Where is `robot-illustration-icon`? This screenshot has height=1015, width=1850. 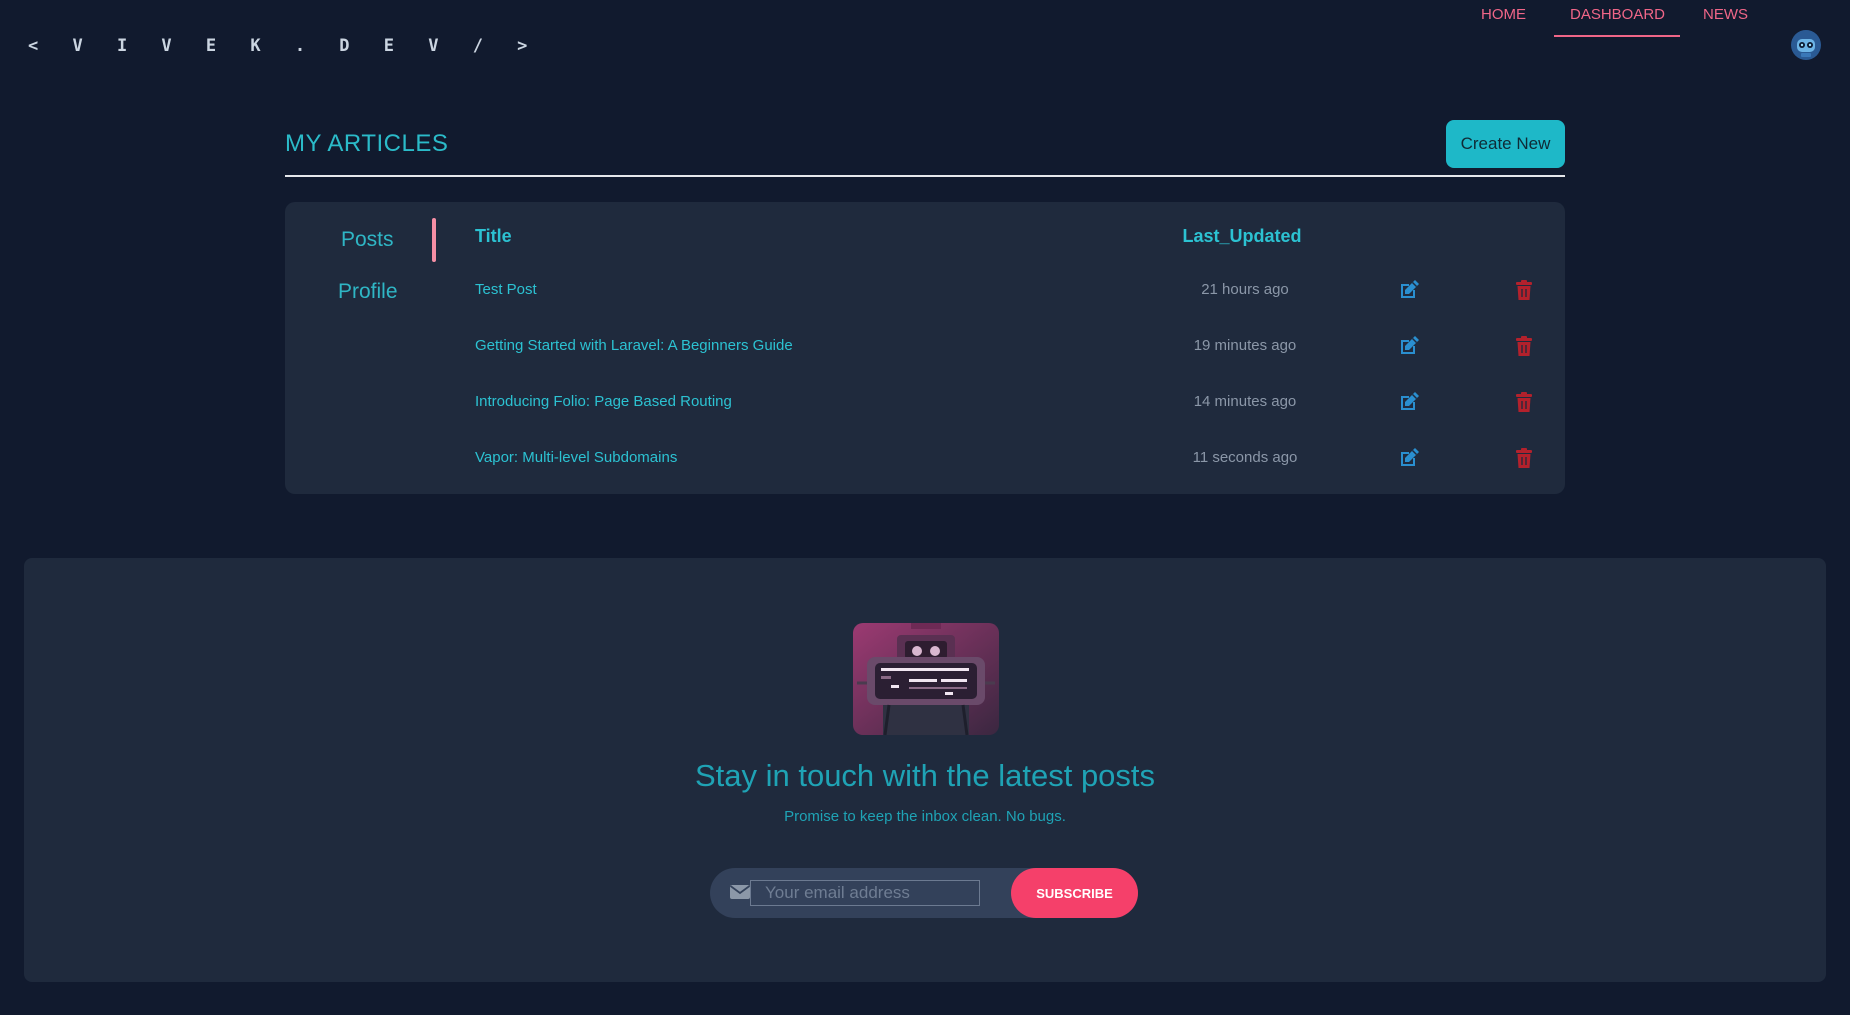 robot-illustration-icon is located at coordinates (926, 679).